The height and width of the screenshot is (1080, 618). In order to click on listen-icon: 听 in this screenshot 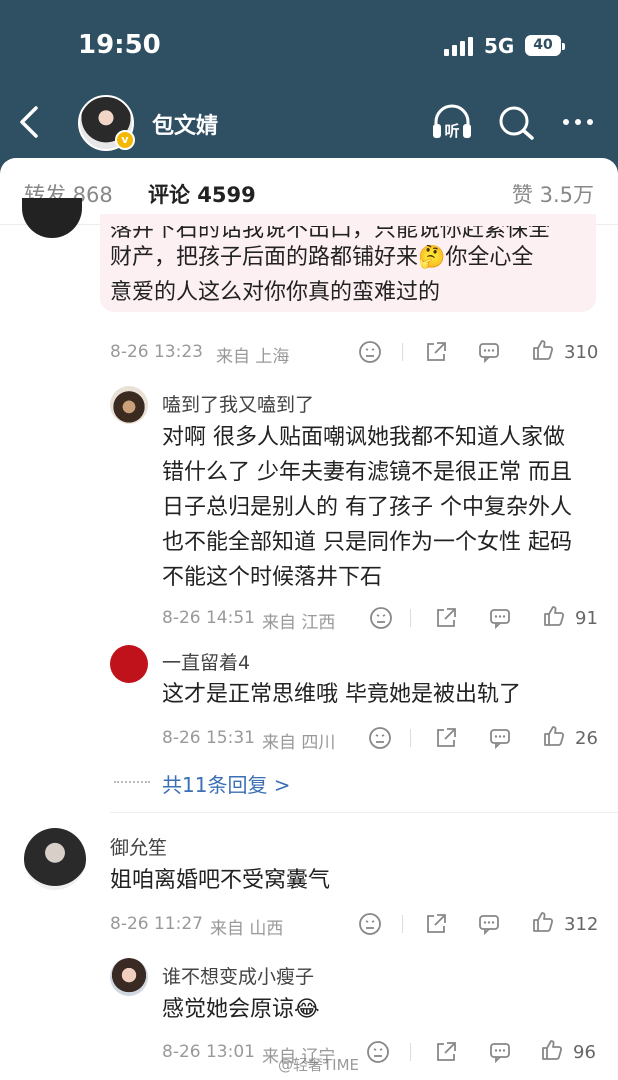, I will do `click(452, 122)`.